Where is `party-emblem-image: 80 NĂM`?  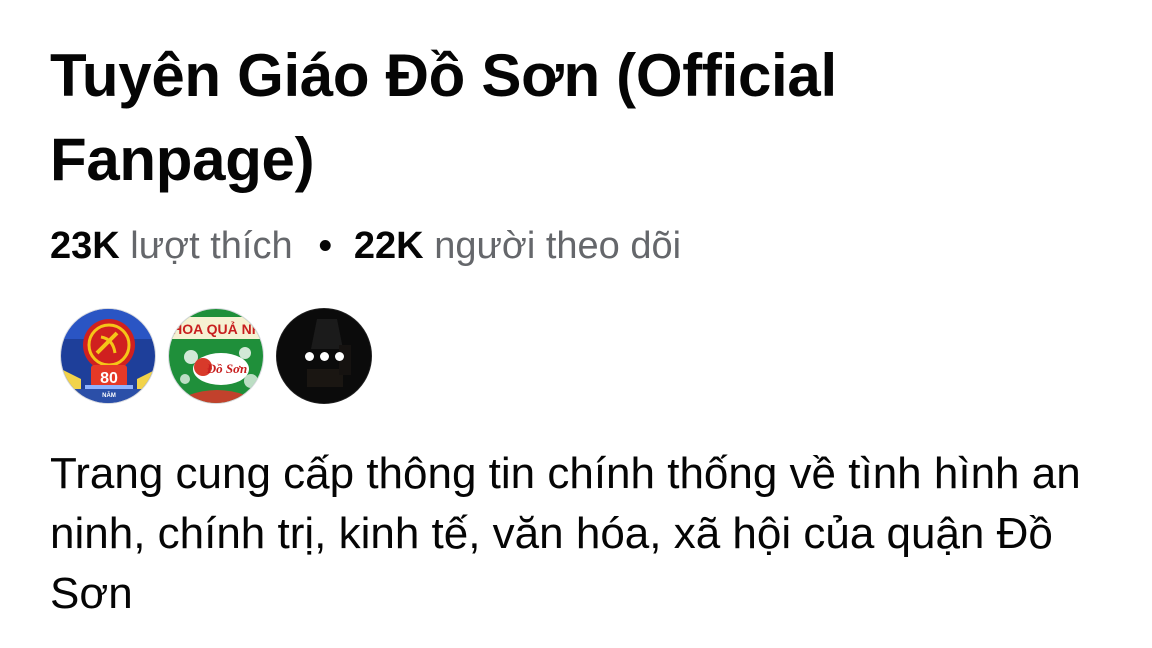
party-emblem-image: 80 NĂM is located at coordinates (108, 356).